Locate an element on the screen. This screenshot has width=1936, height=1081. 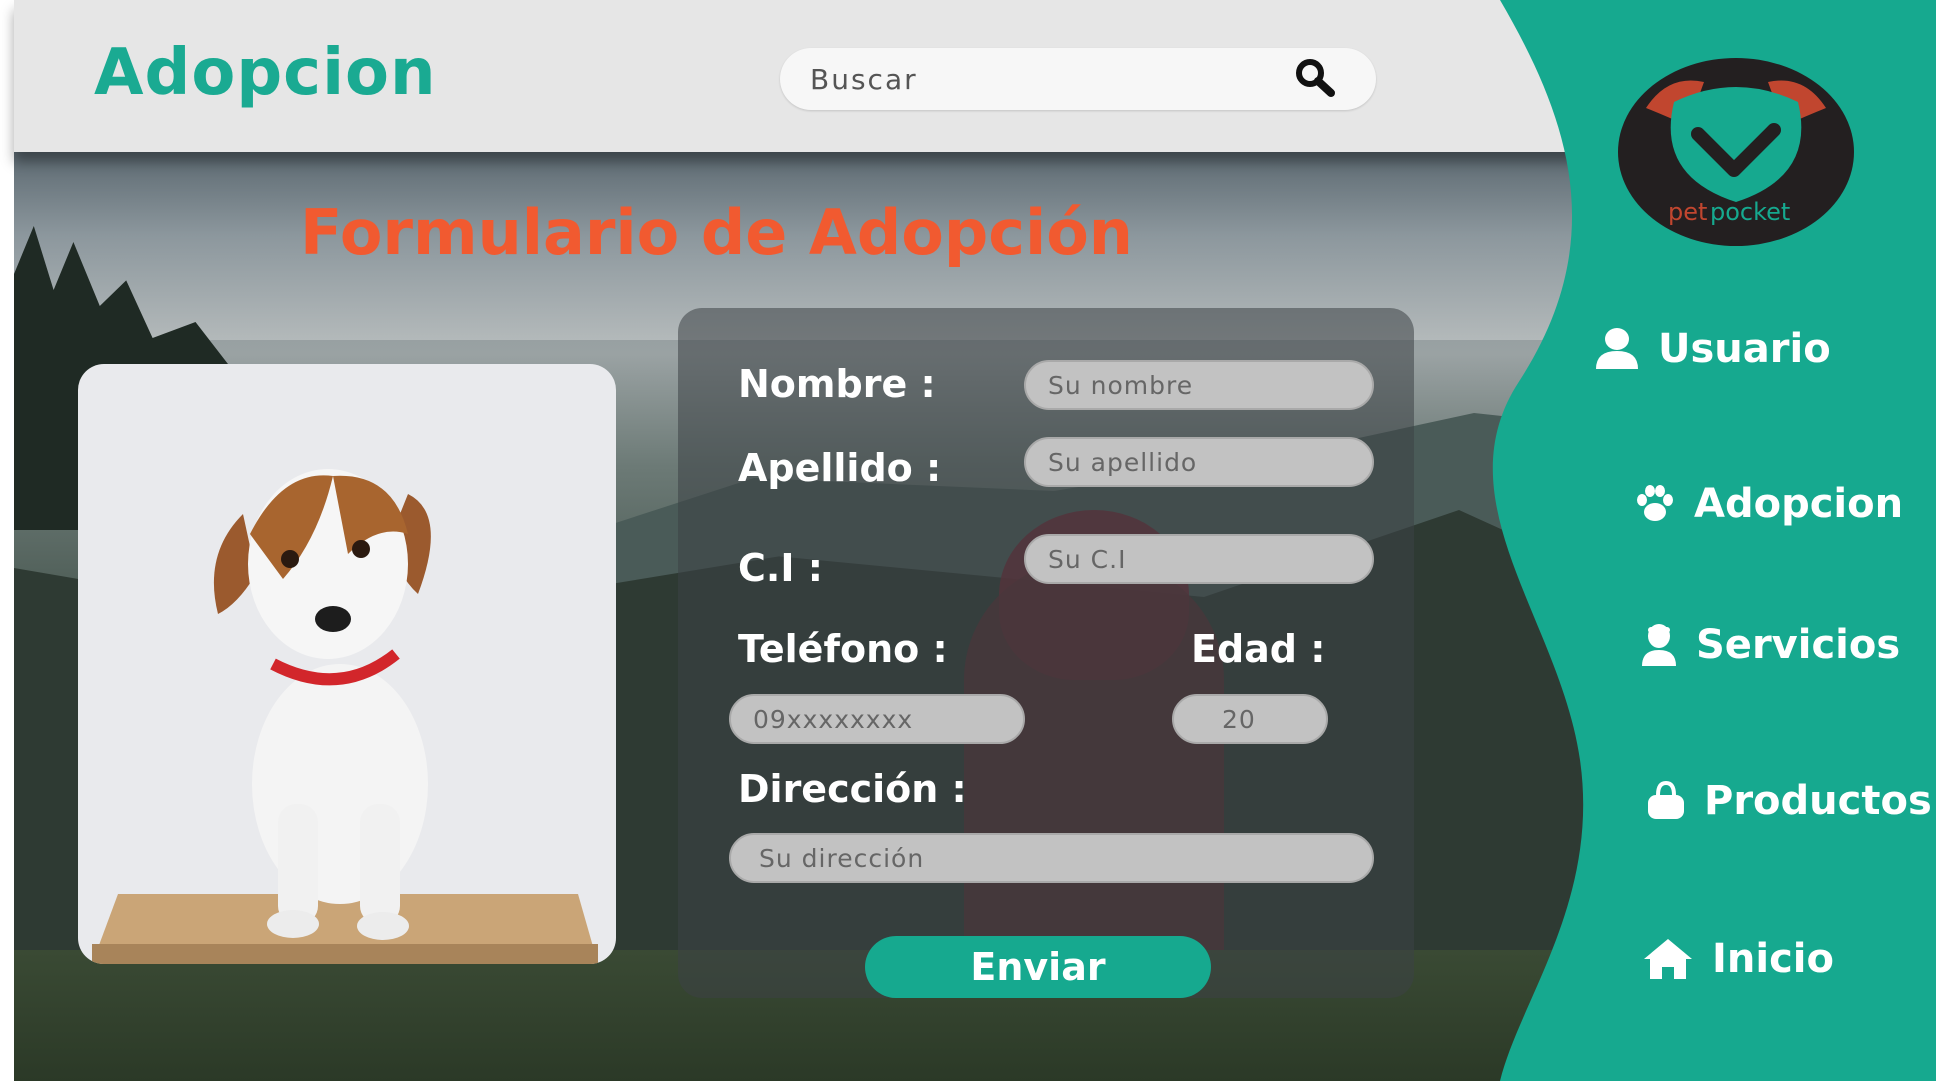
sidebar-item-label: Usuario is located at coordinates (1744, 349).